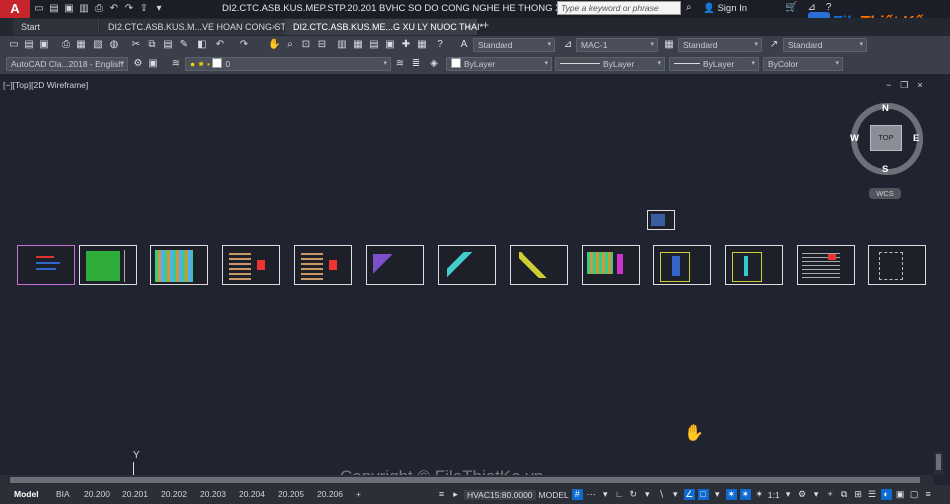 The height and width of the screenshot is (504, 950). I want to click on layout-tab: 20.201, so click(135, 494).